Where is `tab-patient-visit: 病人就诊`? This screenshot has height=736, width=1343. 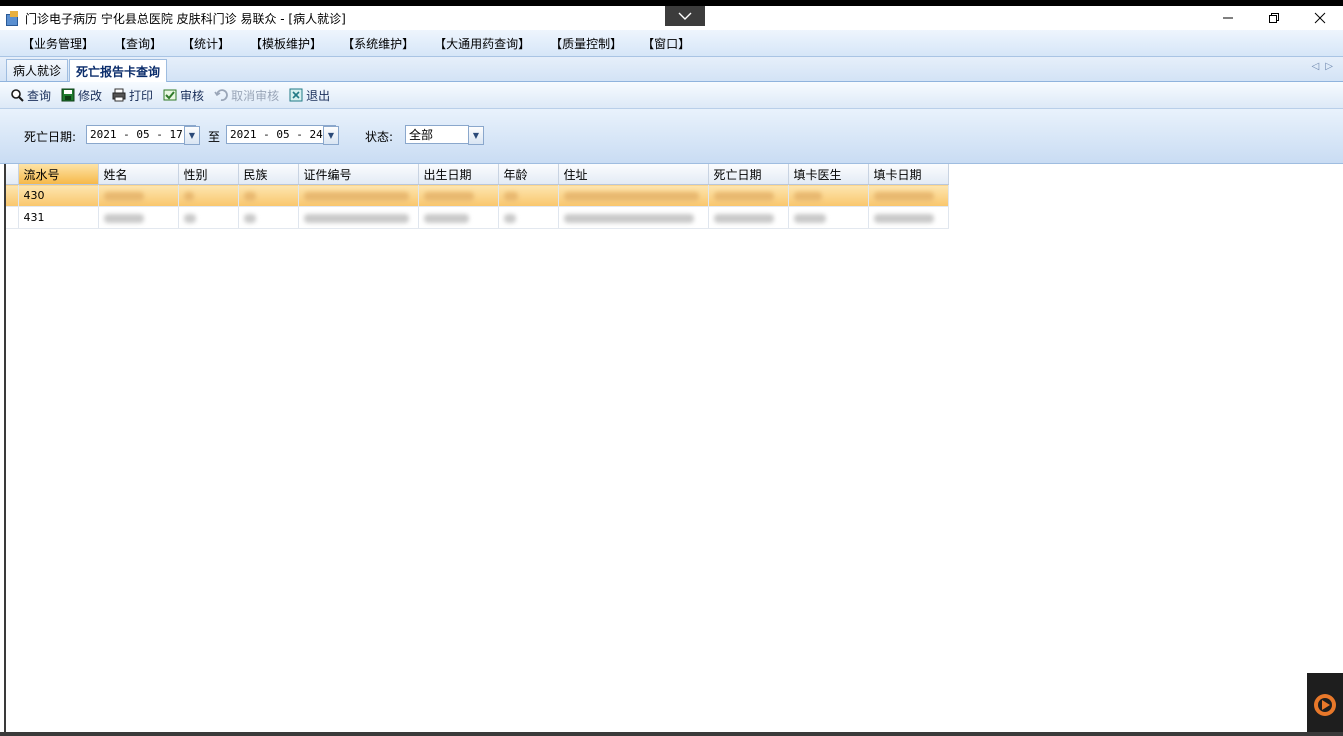 tab-patient-visit: 病人就诊 is located at coordinates (37, 70).